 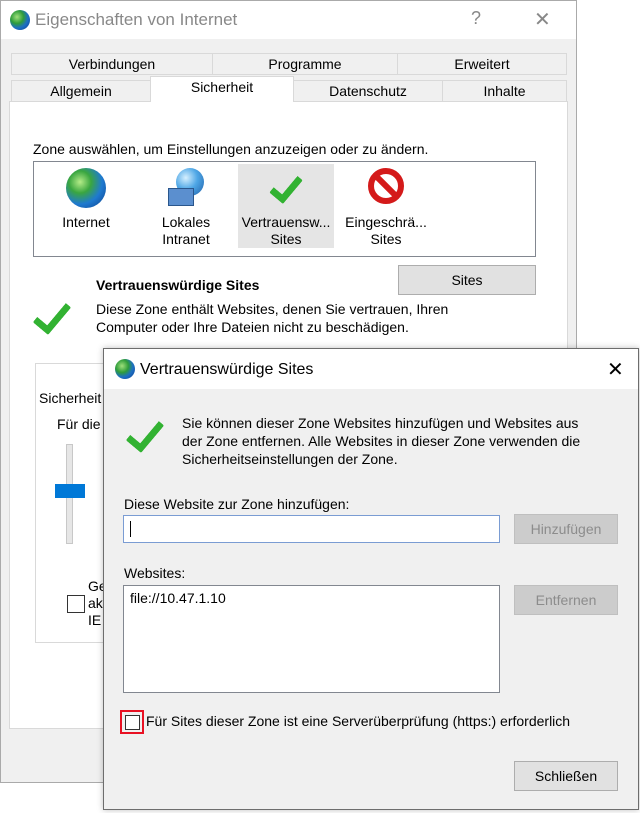 I want to click on security-level-label: Sicherheit, so click(x=70, y=398).